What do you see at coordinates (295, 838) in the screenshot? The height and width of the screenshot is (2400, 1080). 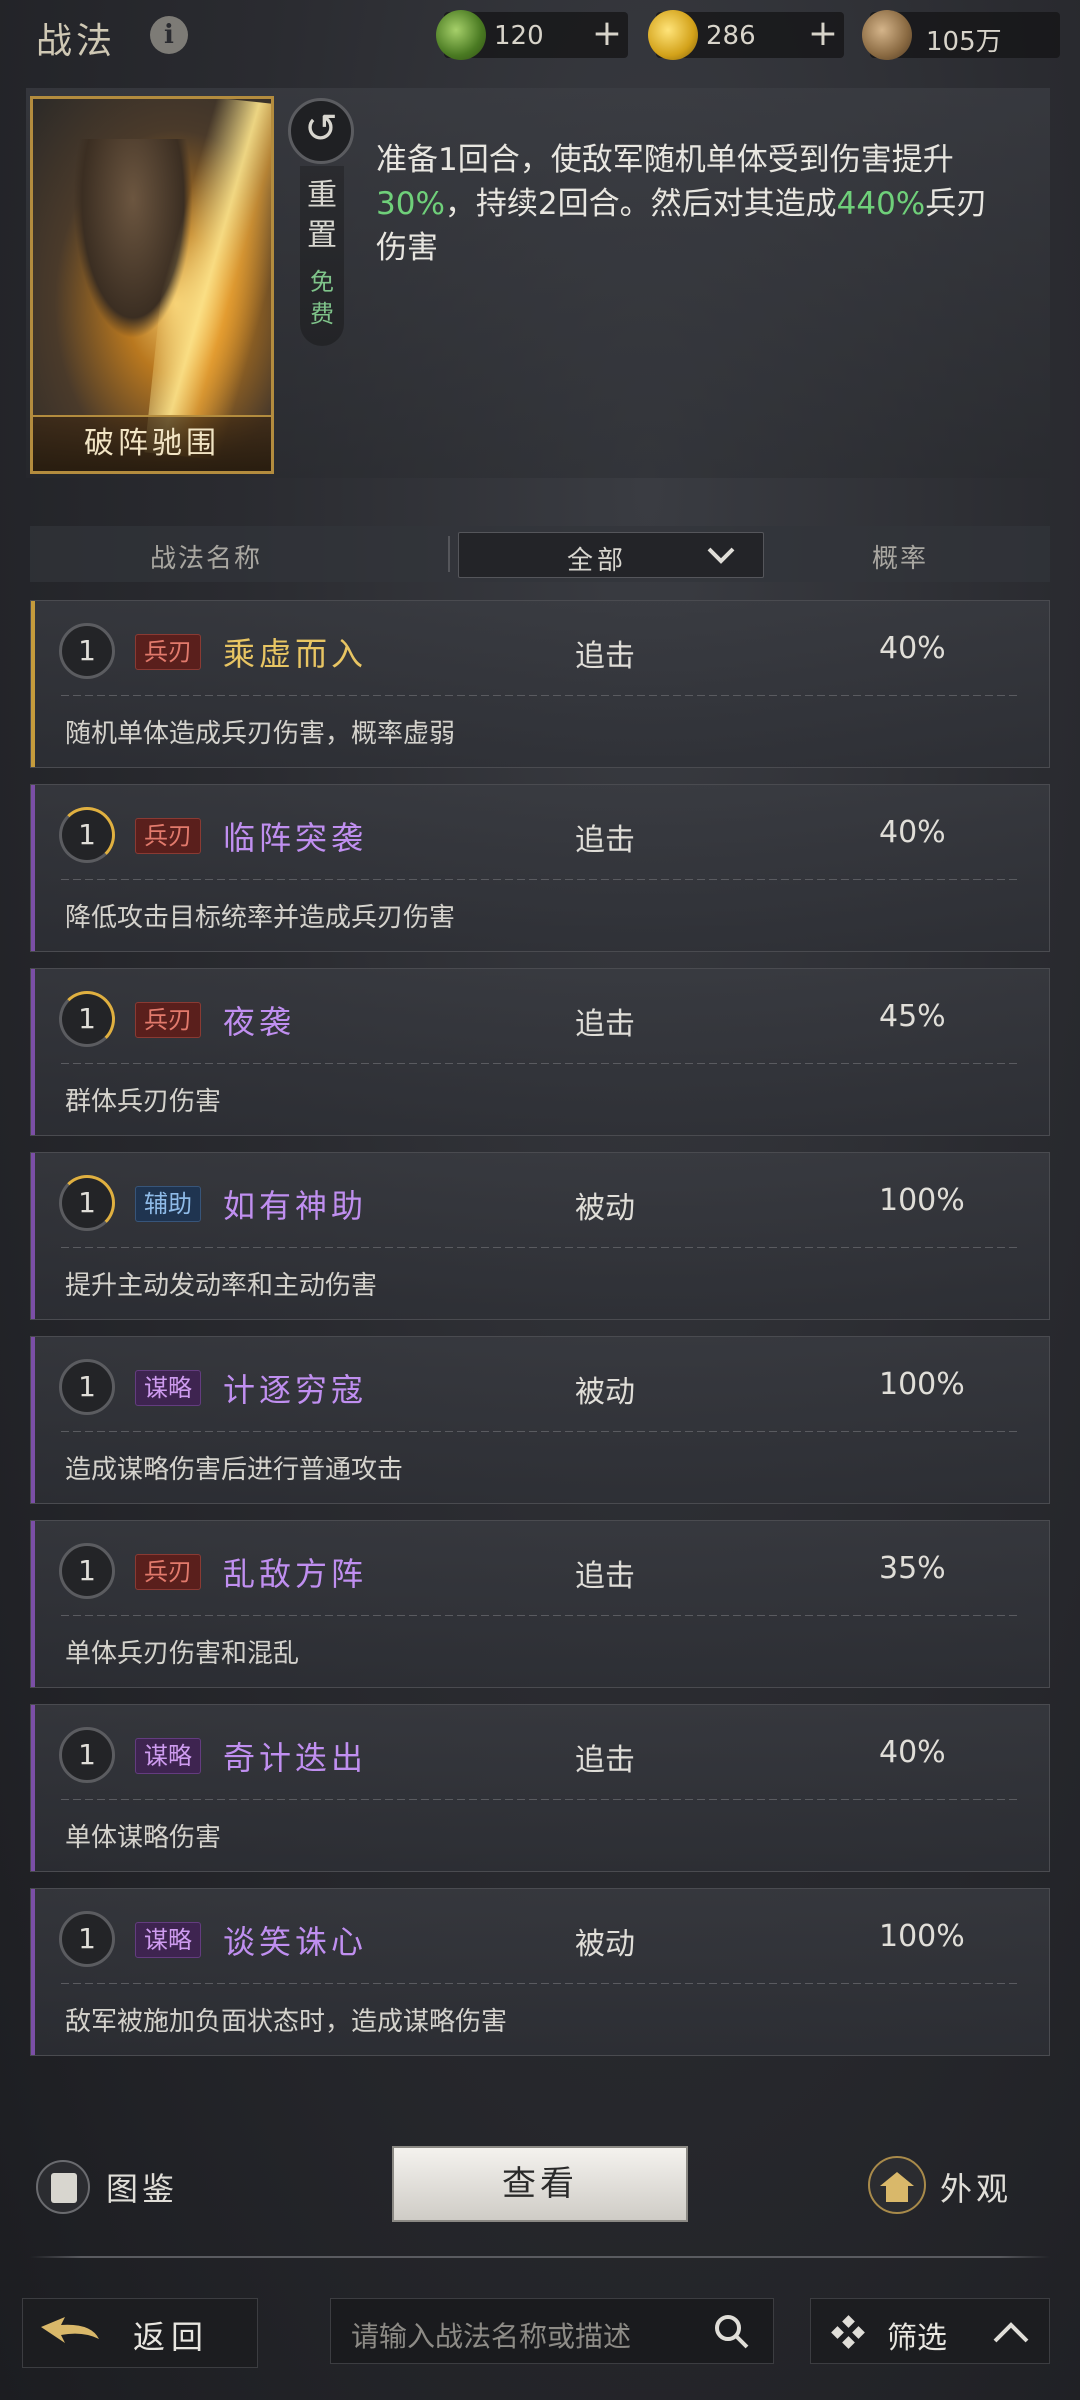 I see `skill-name: 临阵突袭` at bounding box center [295, 838].